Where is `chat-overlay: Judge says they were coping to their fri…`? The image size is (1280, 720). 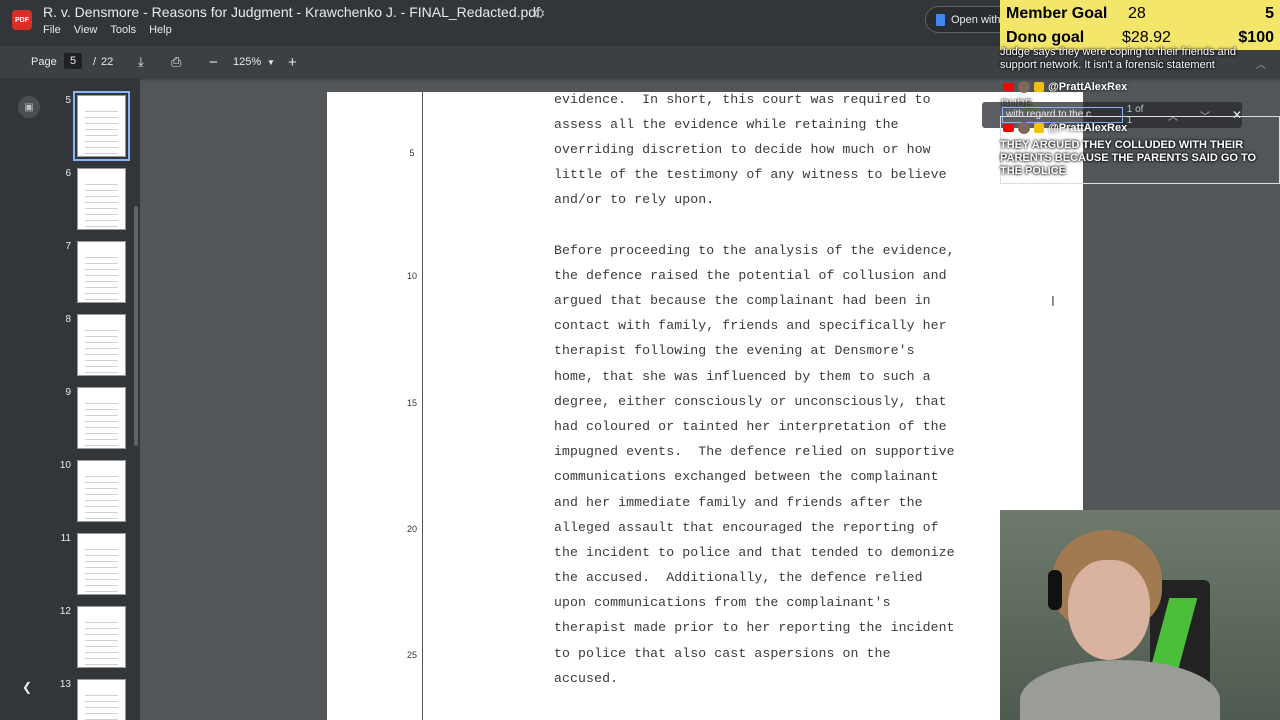
chat-overlay: Judge says they were coping to their fri… is located at coordinates (1131, 115).